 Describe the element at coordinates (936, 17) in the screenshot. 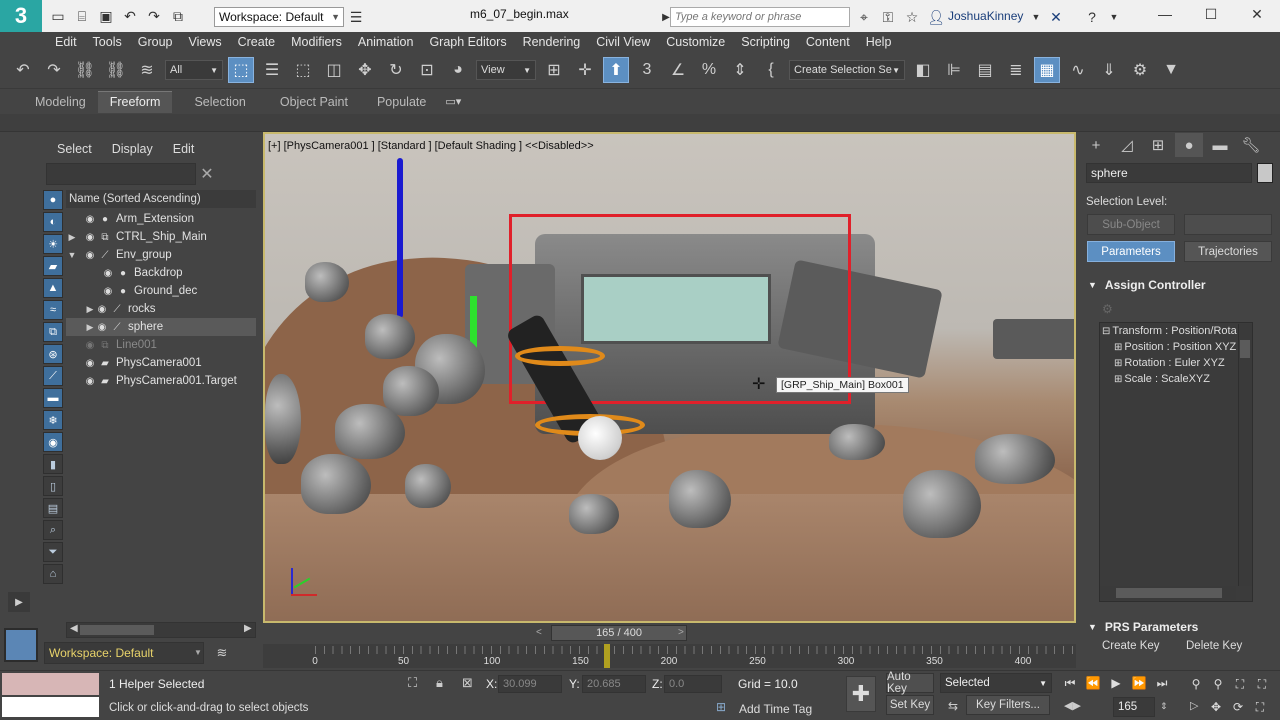

I see `user-icon: 👤︎` at that location.